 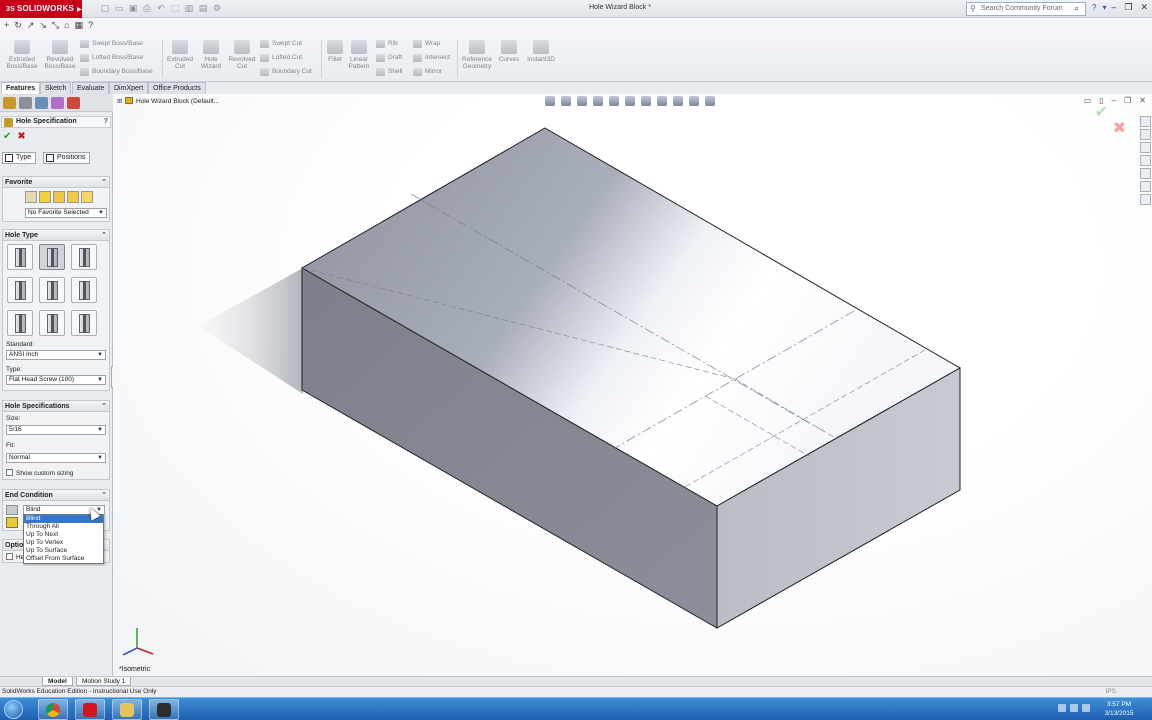 What do you see at coordinates (147, 8) in the screenshot?
I see `print-icon: ⎙` at bounding box center [147, 8].